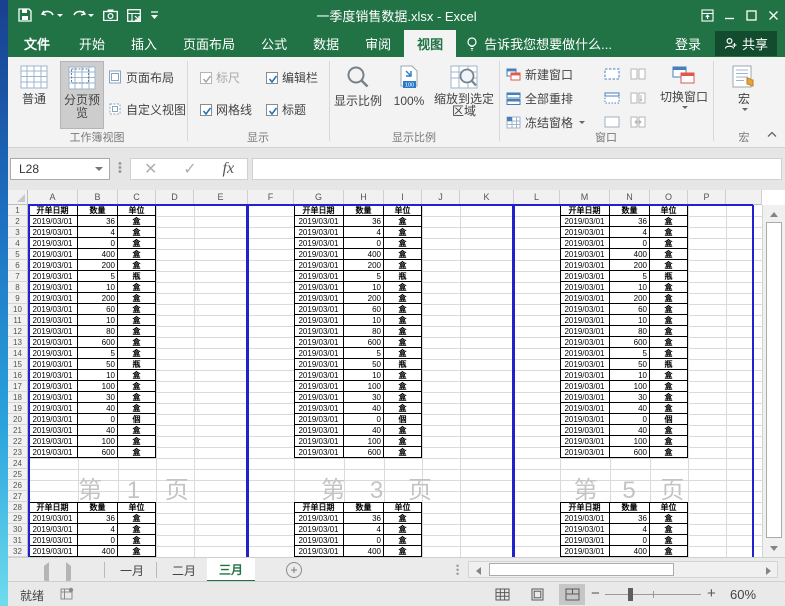  I want to click on column-header-K: K, so click(487, 197).